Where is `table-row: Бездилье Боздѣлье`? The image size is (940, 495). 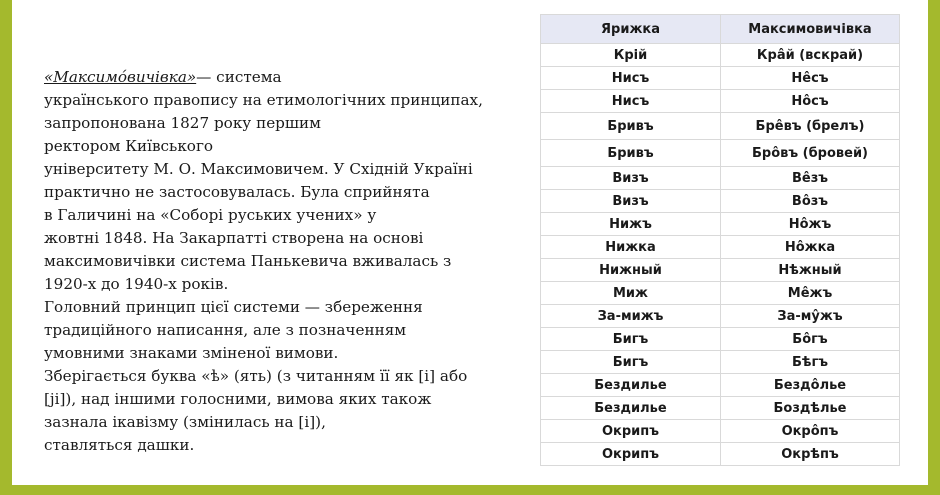 table-row: Бездилье Боздѣлье is located at coordinates (720, 408).